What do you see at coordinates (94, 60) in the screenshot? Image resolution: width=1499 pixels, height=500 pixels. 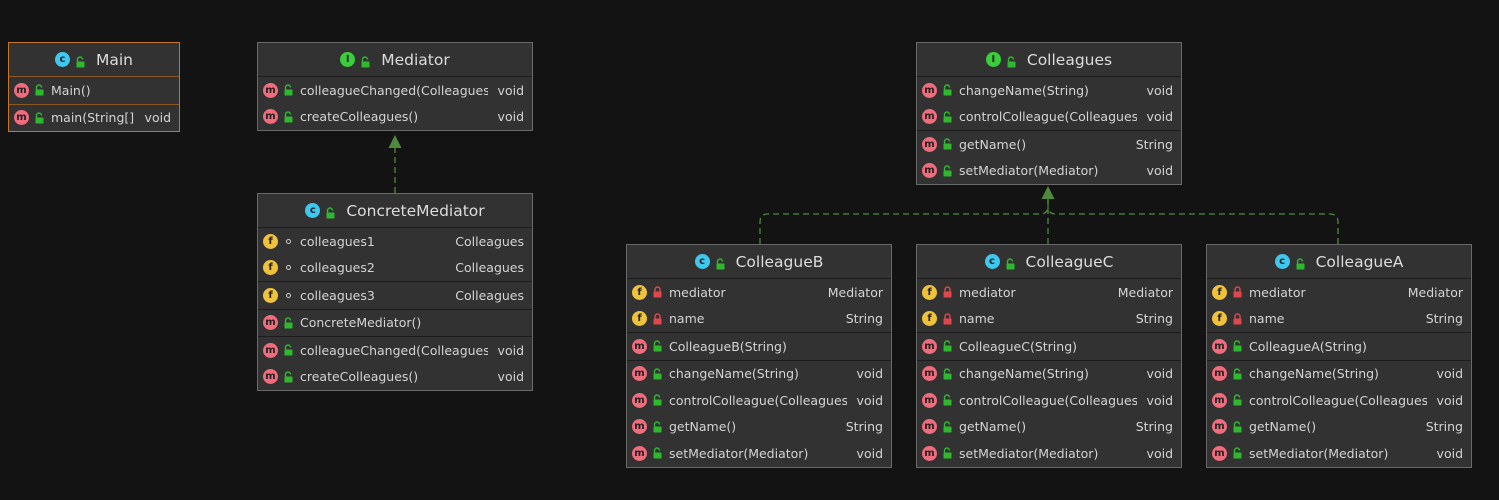 I see `class-header: c Main` at bounding box center [94, 60].